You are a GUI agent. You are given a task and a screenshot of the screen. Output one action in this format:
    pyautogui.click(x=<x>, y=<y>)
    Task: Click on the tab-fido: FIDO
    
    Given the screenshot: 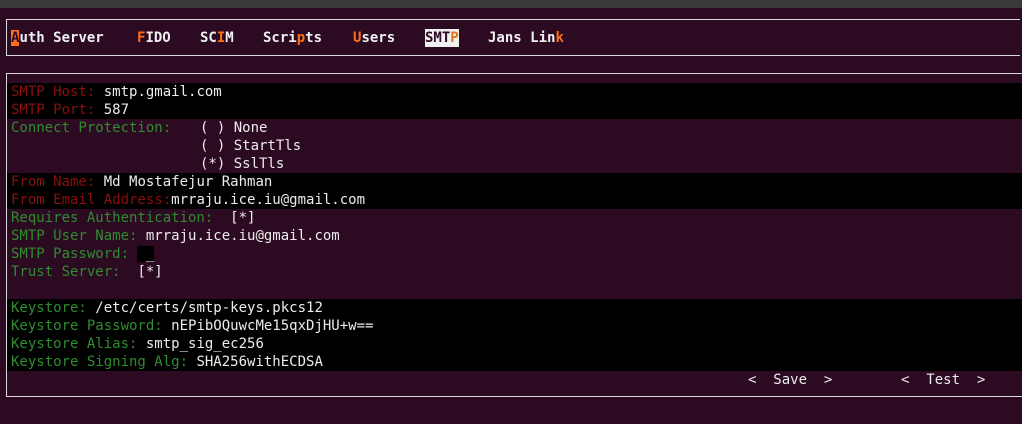 What is the action you would take?
    pyautogui.click(x=154, y=38)
    